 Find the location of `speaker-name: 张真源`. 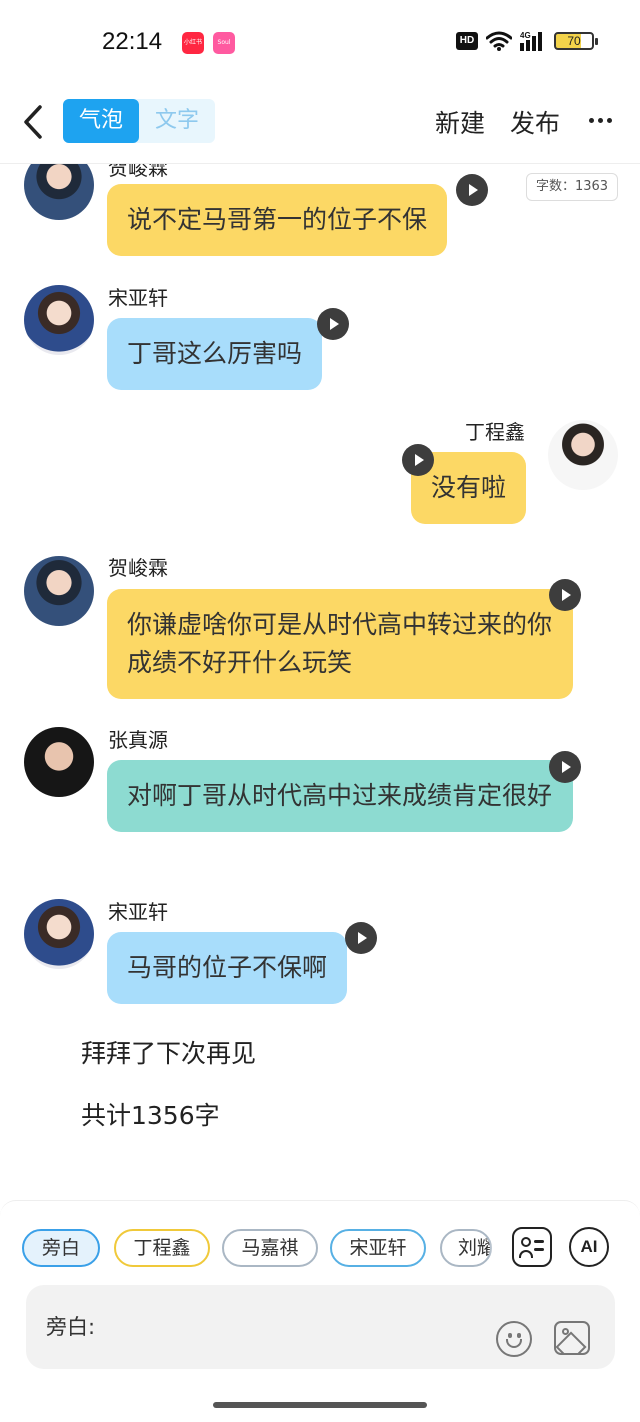

speaker-name: 张真源 is located at coordinates (138, 740).